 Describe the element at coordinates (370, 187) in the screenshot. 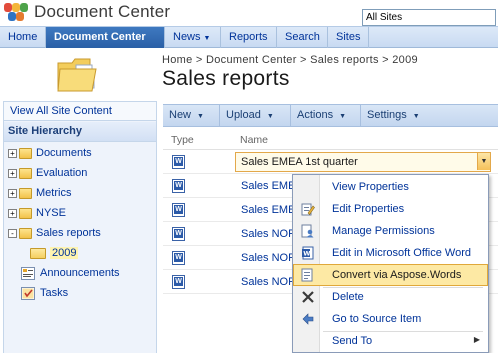

I see `menu-item-label: View Properties` at that location.